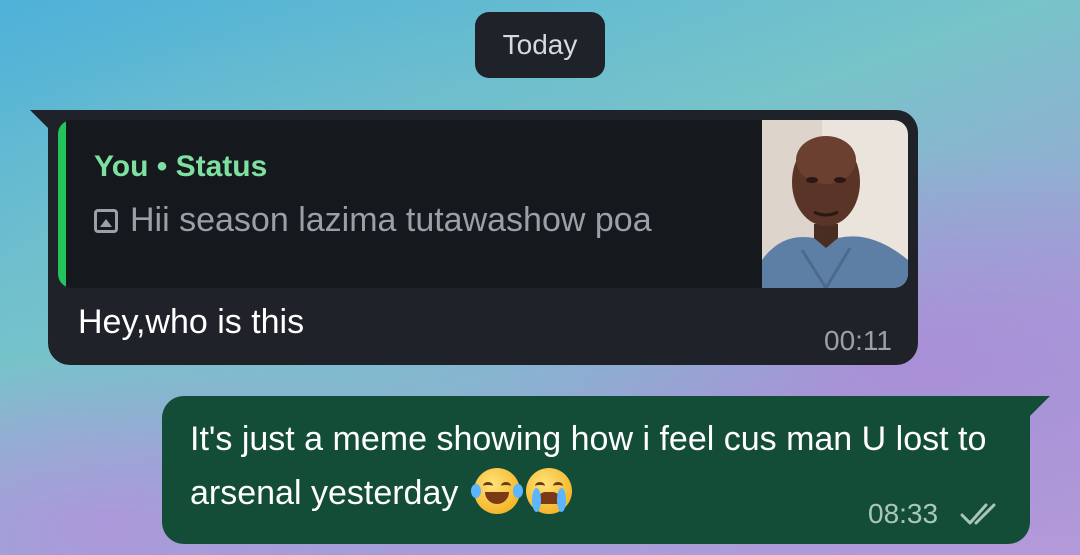 This screenshot has height=555, width=1080. What do you see at coordinates (496, 491) in the screenshot?
I see `face-with-tears-of-joy-icon` at bounding box center [496, 491].